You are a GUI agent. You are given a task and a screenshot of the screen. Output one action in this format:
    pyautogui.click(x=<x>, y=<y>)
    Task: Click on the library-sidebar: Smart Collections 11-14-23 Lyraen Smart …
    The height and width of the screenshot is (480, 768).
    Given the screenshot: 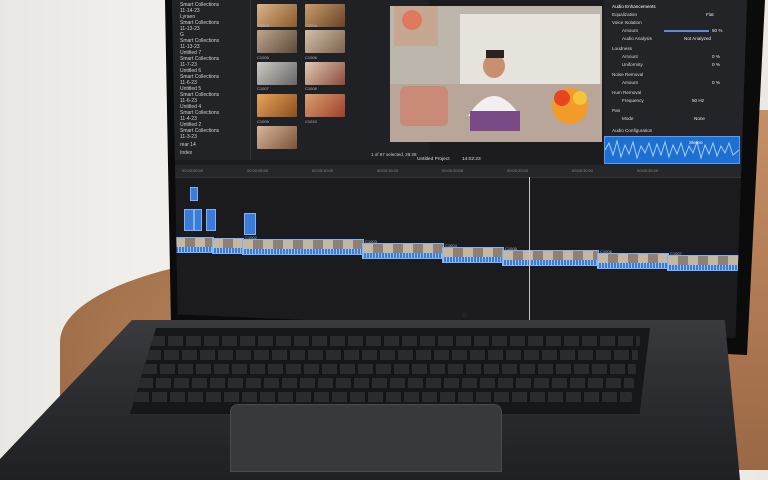 What is the action you would take?
    pyautogui.click(x=211, y=80)
    